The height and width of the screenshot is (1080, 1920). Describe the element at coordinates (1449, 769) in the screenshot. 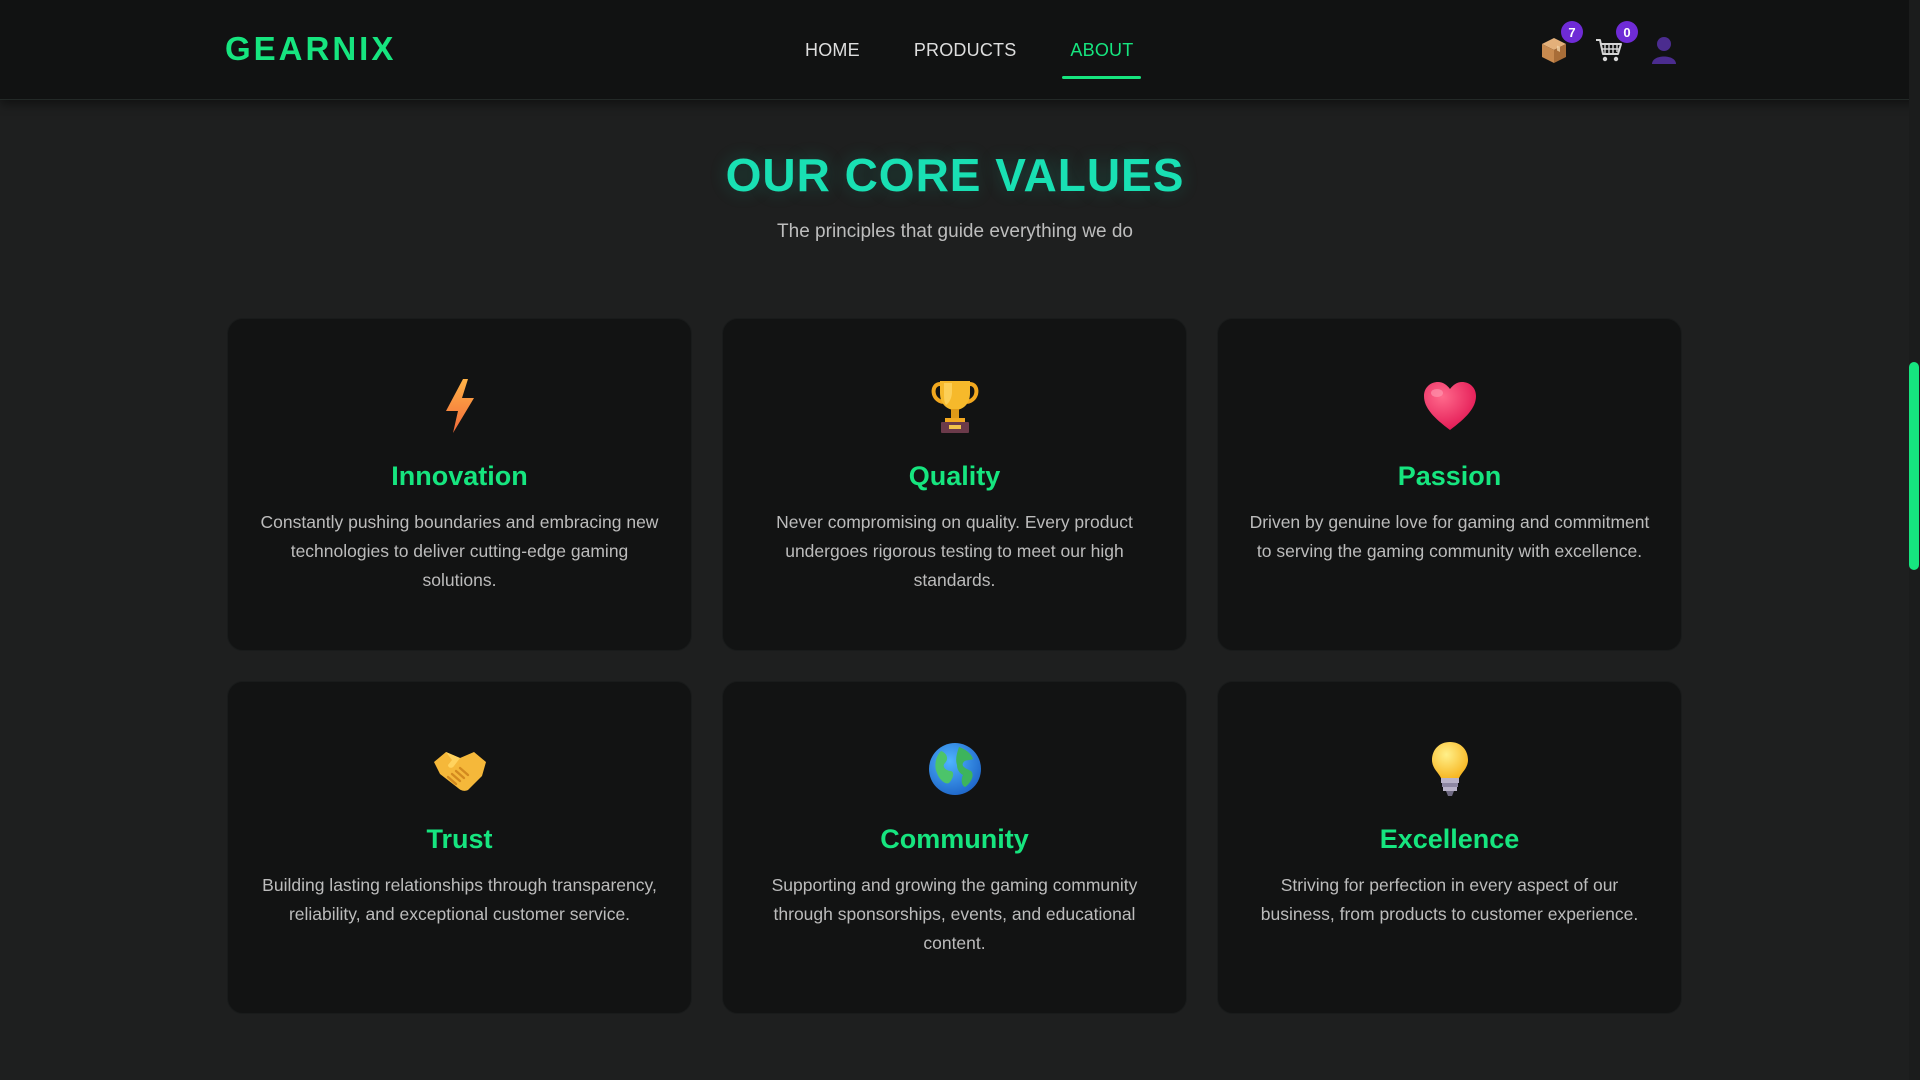

I see `light-bulb-icon` at that location.